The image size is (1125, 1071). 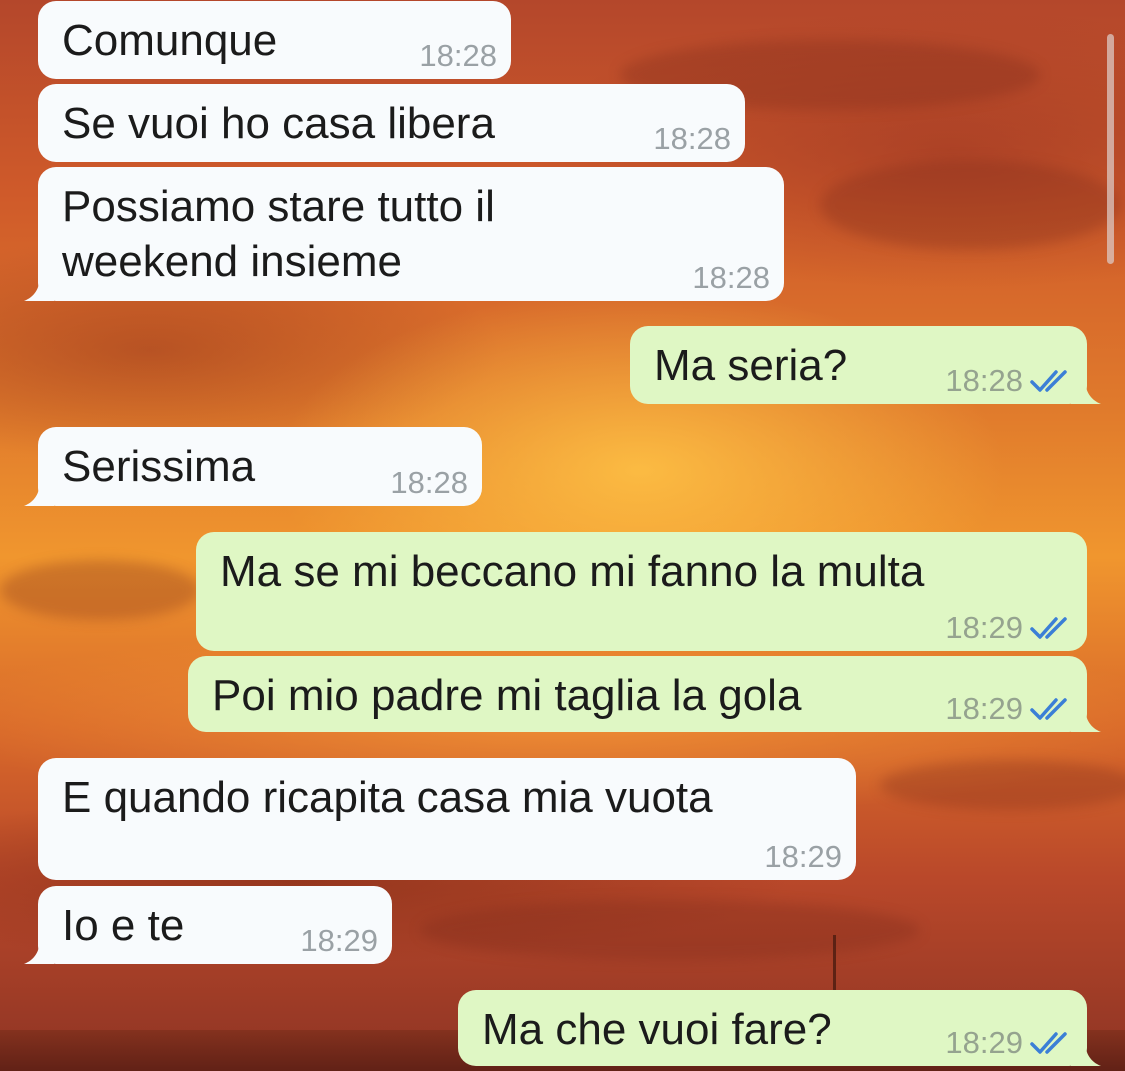 What do you see at coordinates (253, 466) in the screenshot?
I see `message-bubble-incoming: Serissima 18:28` at bounding box center [253, 466].